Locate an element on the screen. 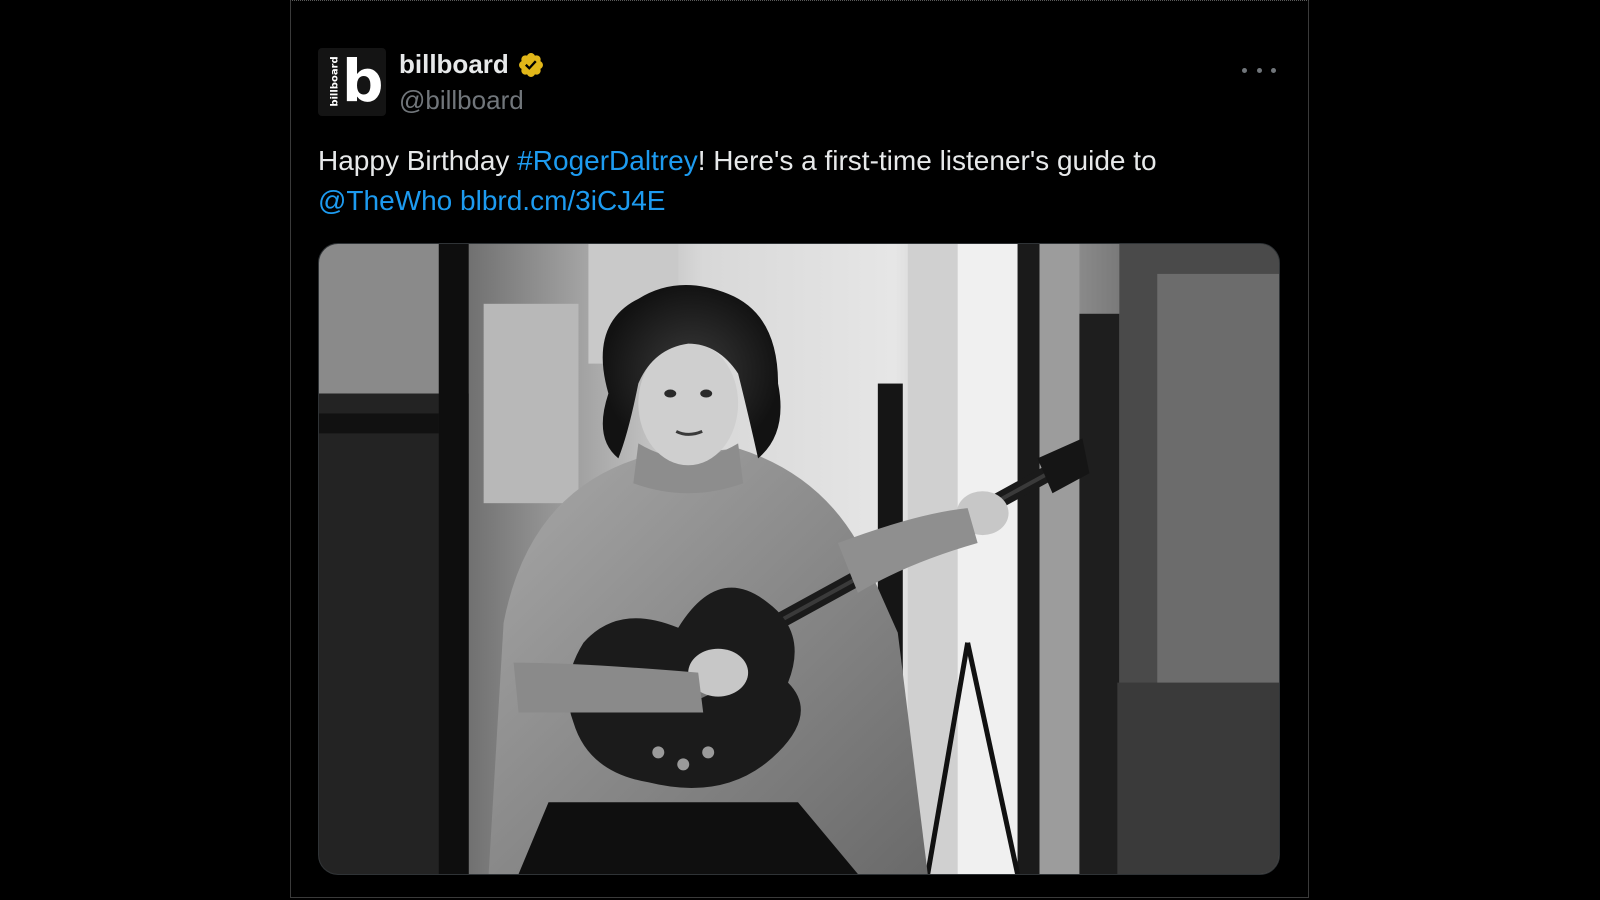  author-name-row: billboard is located at coordinates (472, 64).